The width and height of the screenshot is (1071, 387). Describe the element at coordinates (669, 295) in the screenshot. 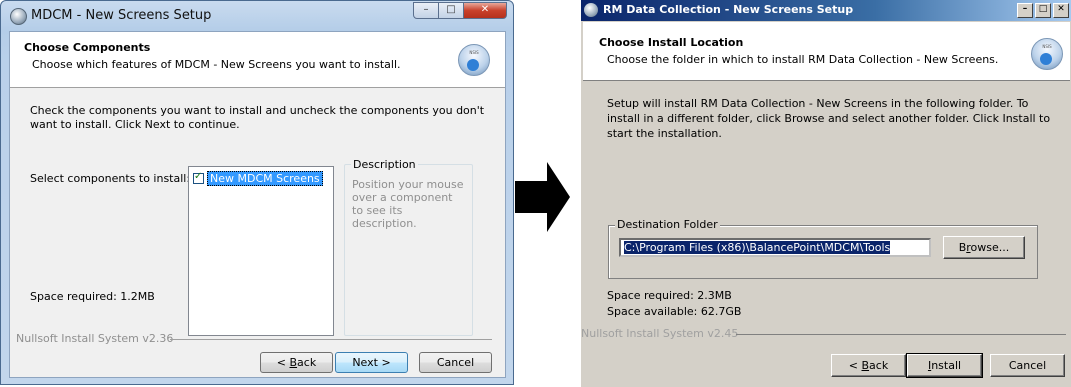

I see `space-required: Space required: 2.3MB` at that location.